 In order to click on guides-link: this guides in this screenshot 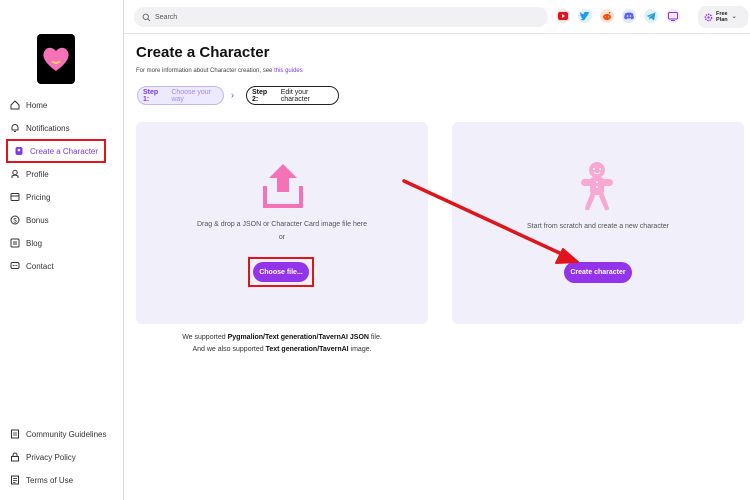, I will do `click(288, 71)`.